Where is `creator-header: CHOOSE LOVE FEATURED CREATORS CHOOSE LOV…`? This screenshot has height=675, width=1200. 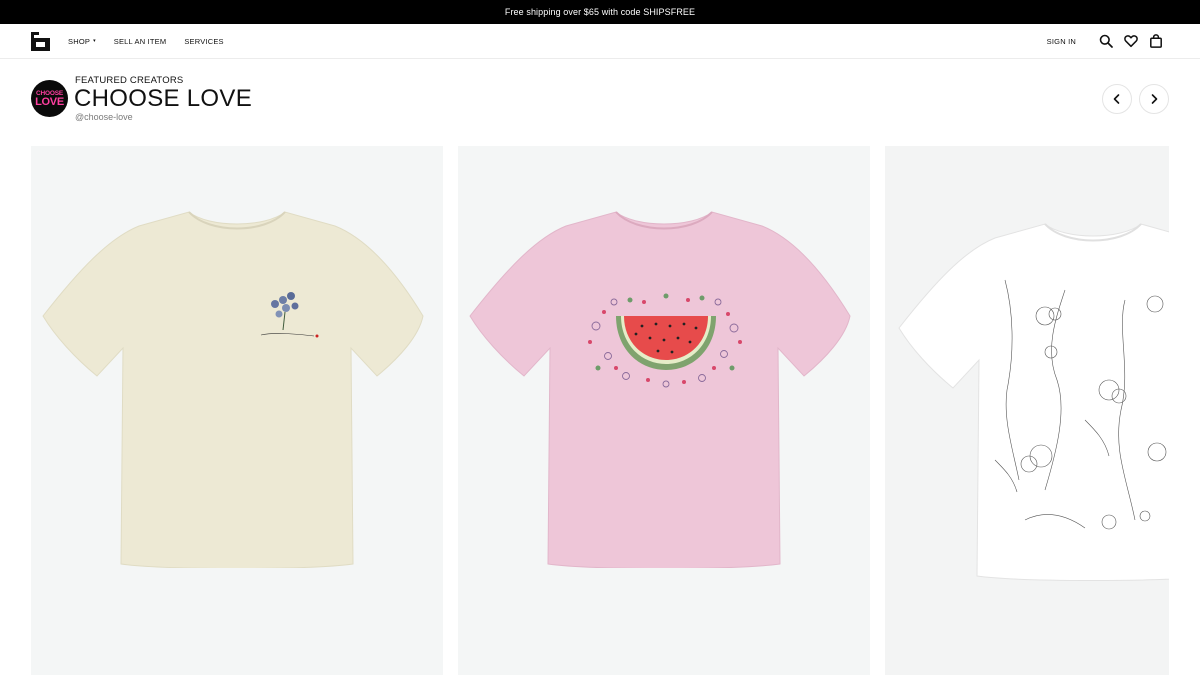
creator-header: CHOOSE LOVE FEATURED CREATORS CHOOSE LOV… is located at coordinates (600, 99).